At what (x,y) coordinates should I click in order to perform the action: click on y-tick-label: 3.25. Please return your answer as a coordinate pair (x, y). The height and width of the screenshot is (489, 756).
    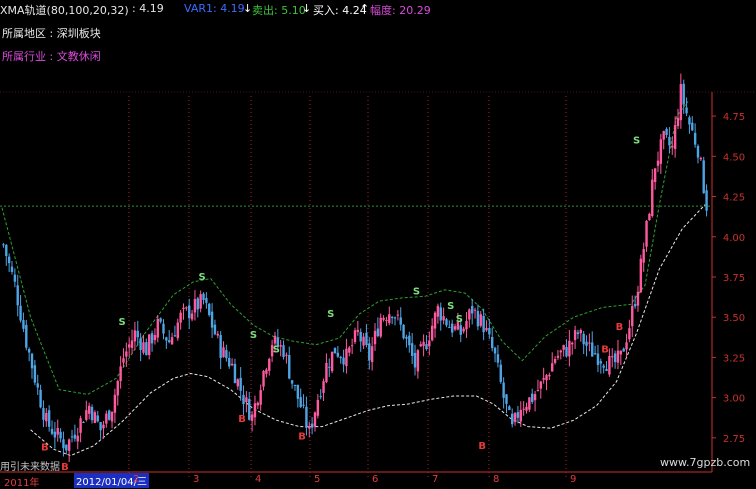
    Looking at the image, I should click on (734, 358).